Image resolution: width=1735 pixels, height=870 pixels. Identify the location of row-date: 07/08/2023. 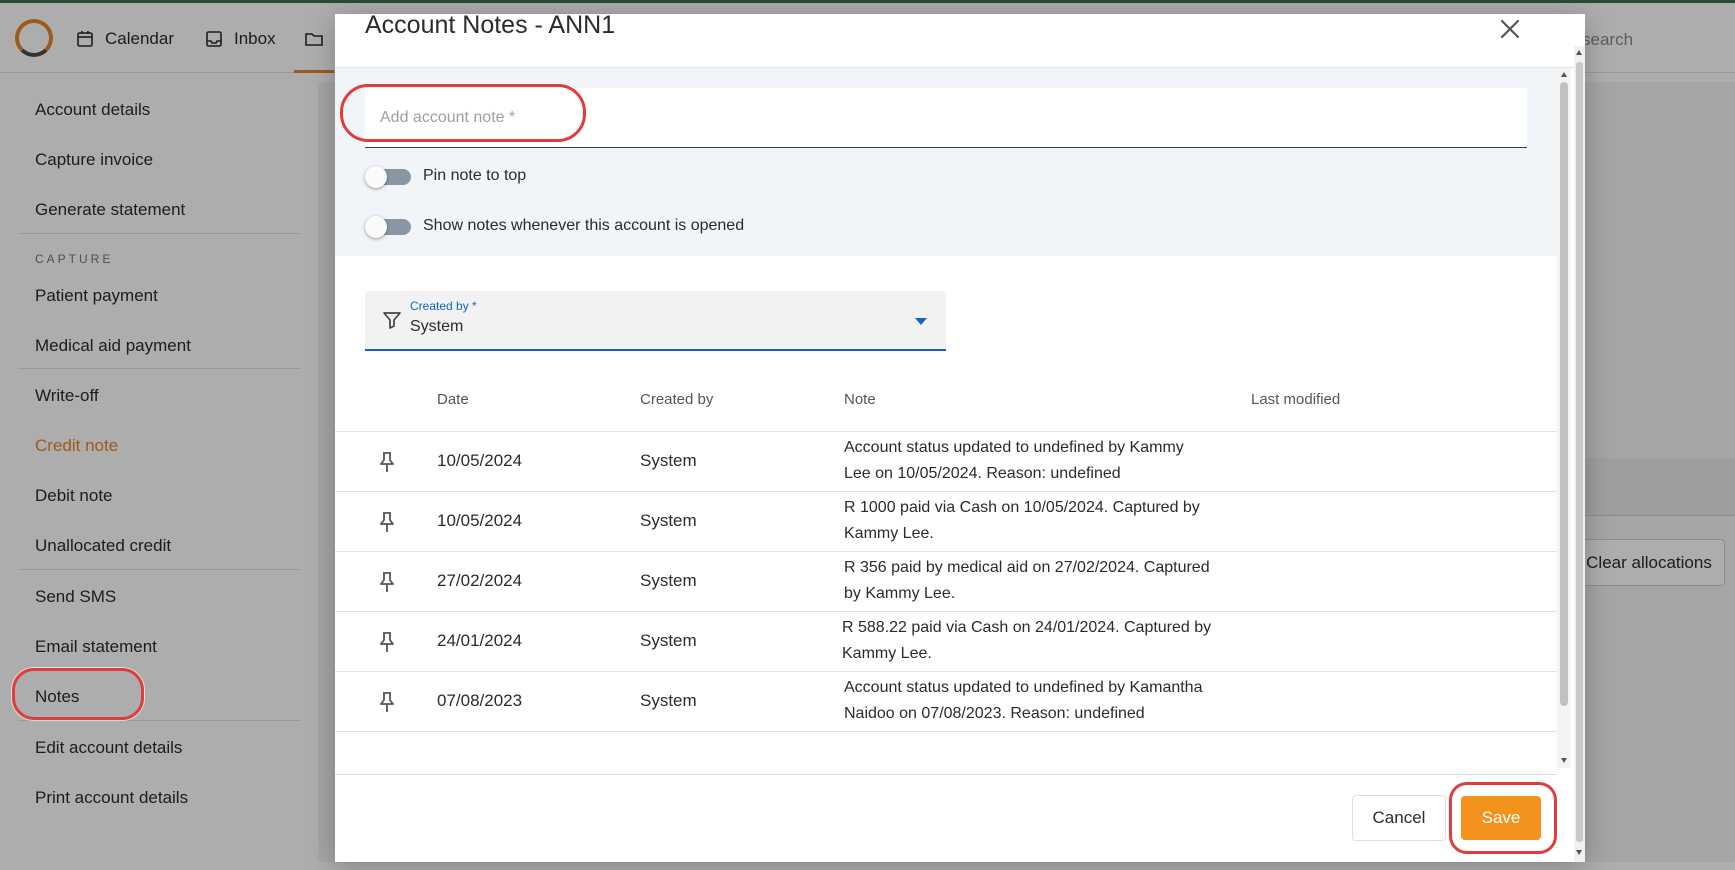
(480, 700).